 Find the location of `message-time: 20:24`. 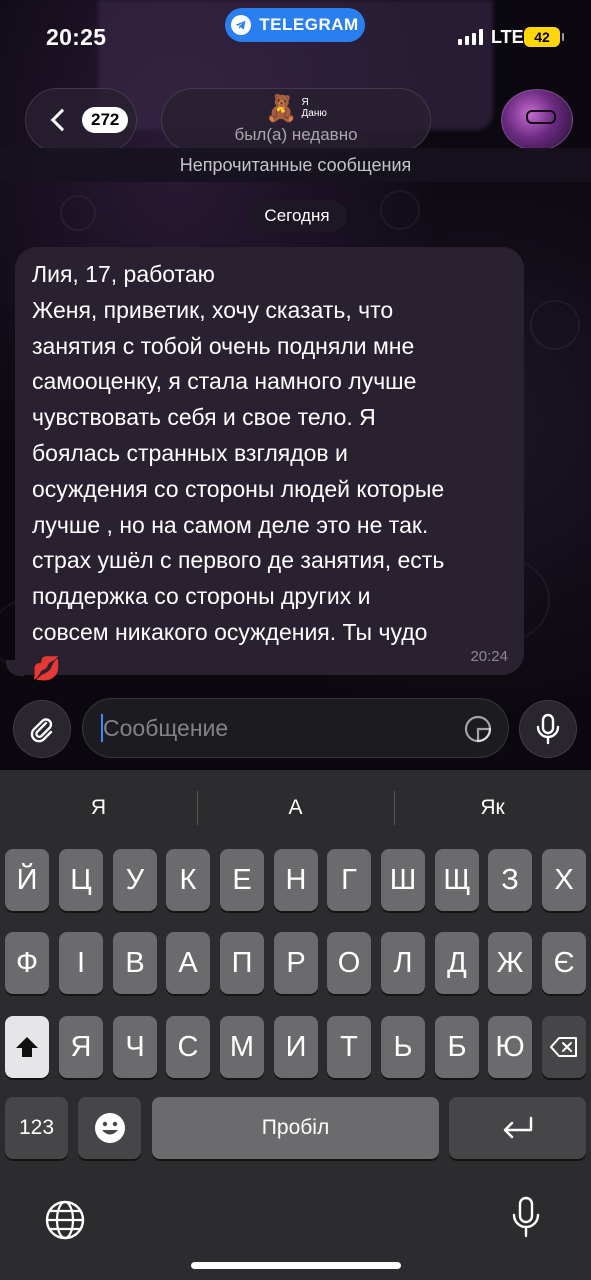

message-time: 20:24 is located at coordinates (489, 656).